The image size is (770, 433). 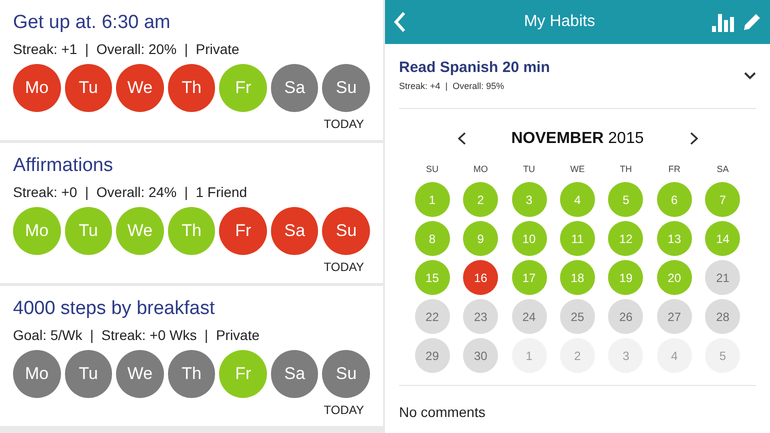 I want to click on previous-month-icon, so click(x=462, y=138).